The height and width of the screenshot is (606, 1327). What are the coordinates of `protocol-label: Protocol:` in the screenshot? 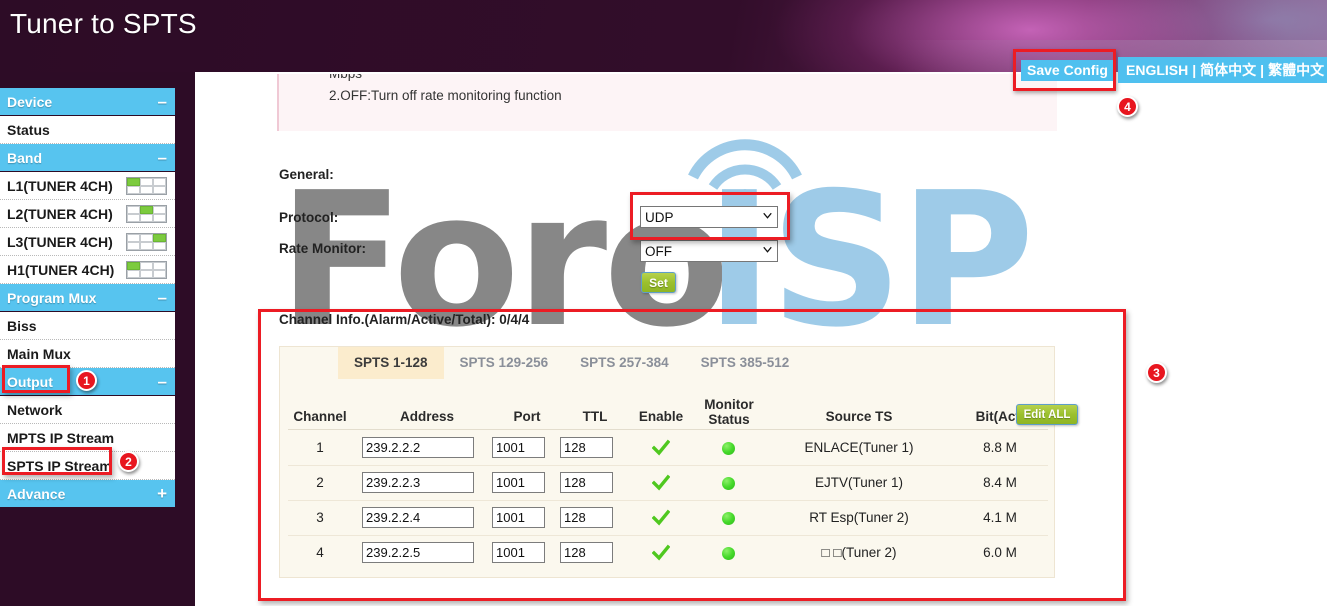 It's located at (309, 217).